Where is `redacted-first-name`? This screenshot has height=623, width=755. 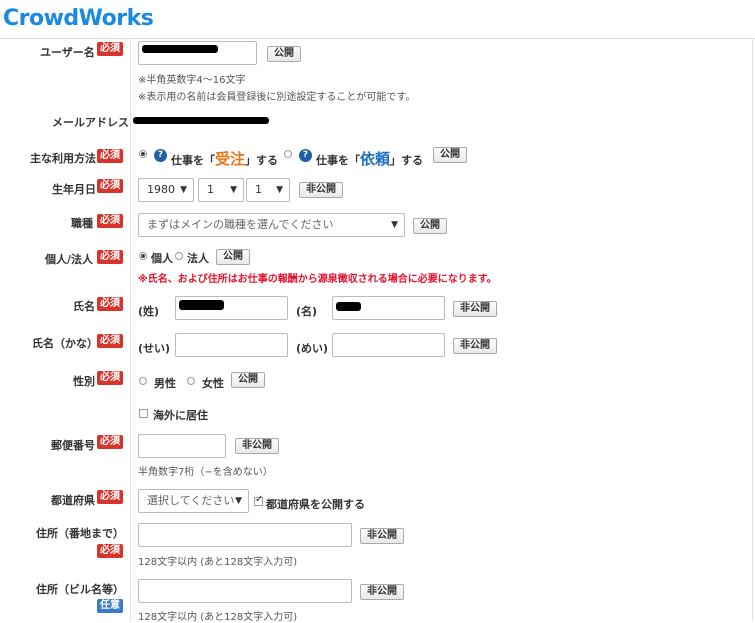
redacted-first-name is located at coordinates (348, 306).